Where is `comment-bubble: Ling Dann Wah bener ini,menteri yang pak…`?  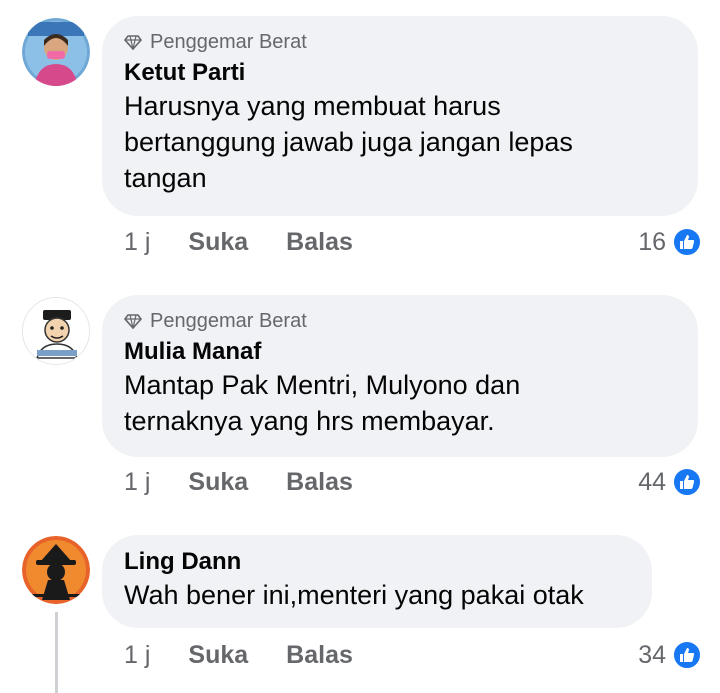
comment-bubble: Ling Dann Wah bener ini,menteri yang pak… is located at coordinates (377, 581).